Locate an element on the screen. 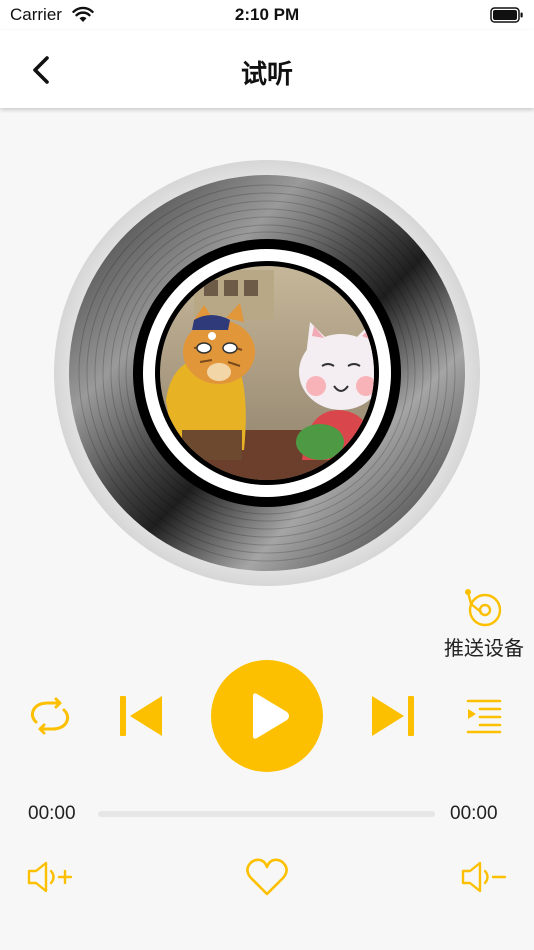 This screenshot has height=950, width=534. total-time: 00:00 is located at coordinates (474, 813).